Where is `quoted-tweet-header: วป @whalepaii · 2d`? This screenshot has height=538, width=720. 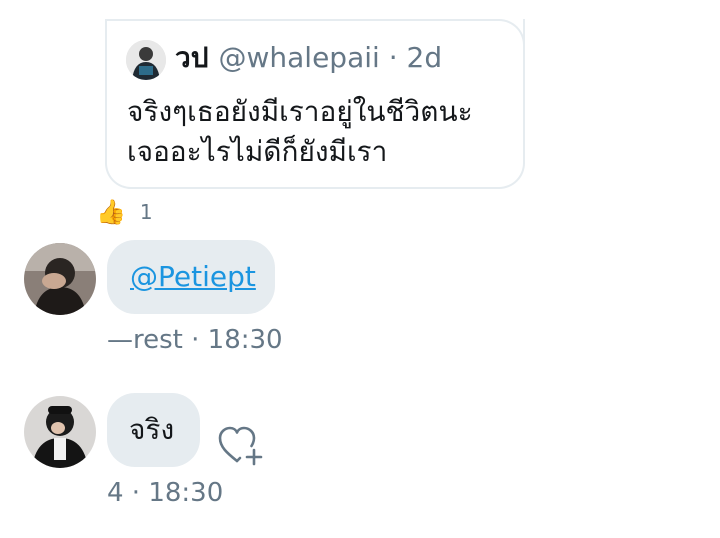 quoted-tweet-header: วป @whalepaii · 2d is located at coordinates (308, 58).